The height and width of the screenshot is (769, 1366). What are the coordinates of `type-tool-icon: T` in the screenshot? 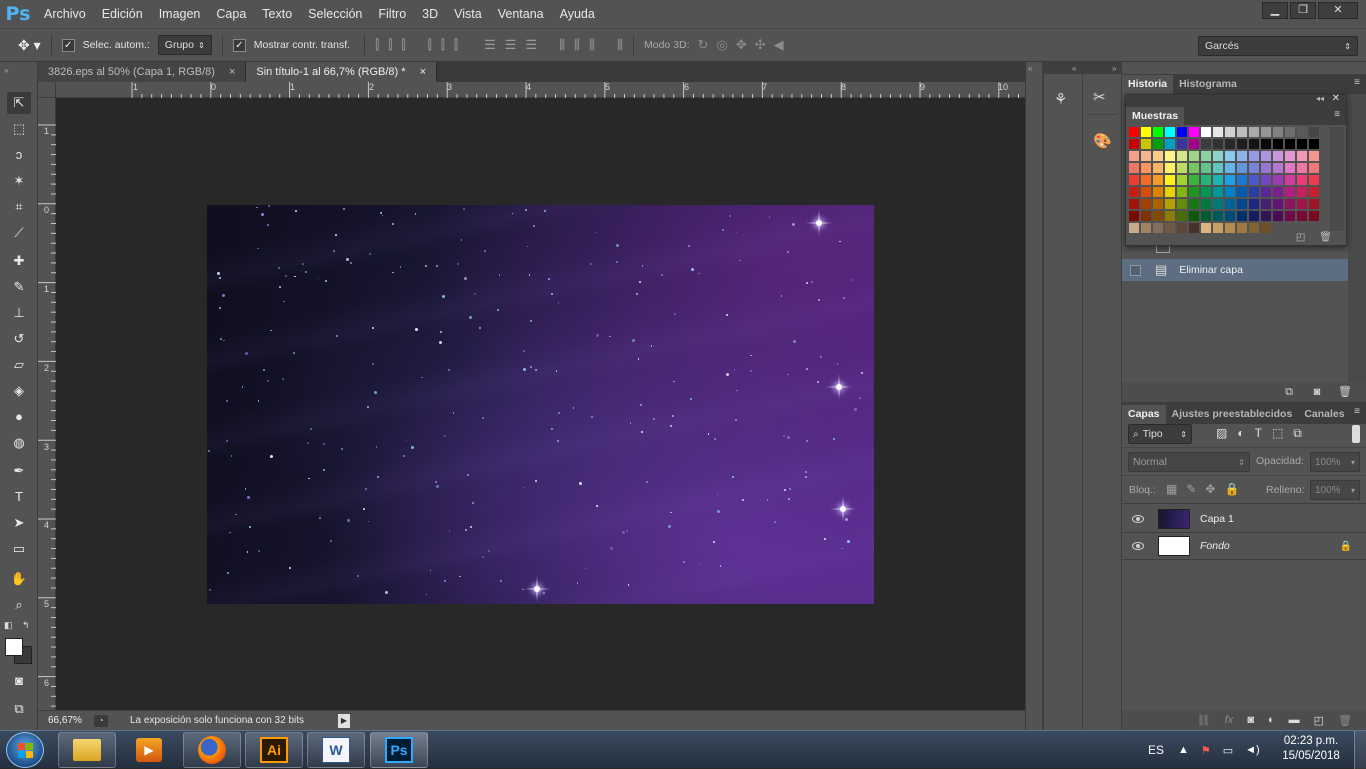 It's located at (19, 497).